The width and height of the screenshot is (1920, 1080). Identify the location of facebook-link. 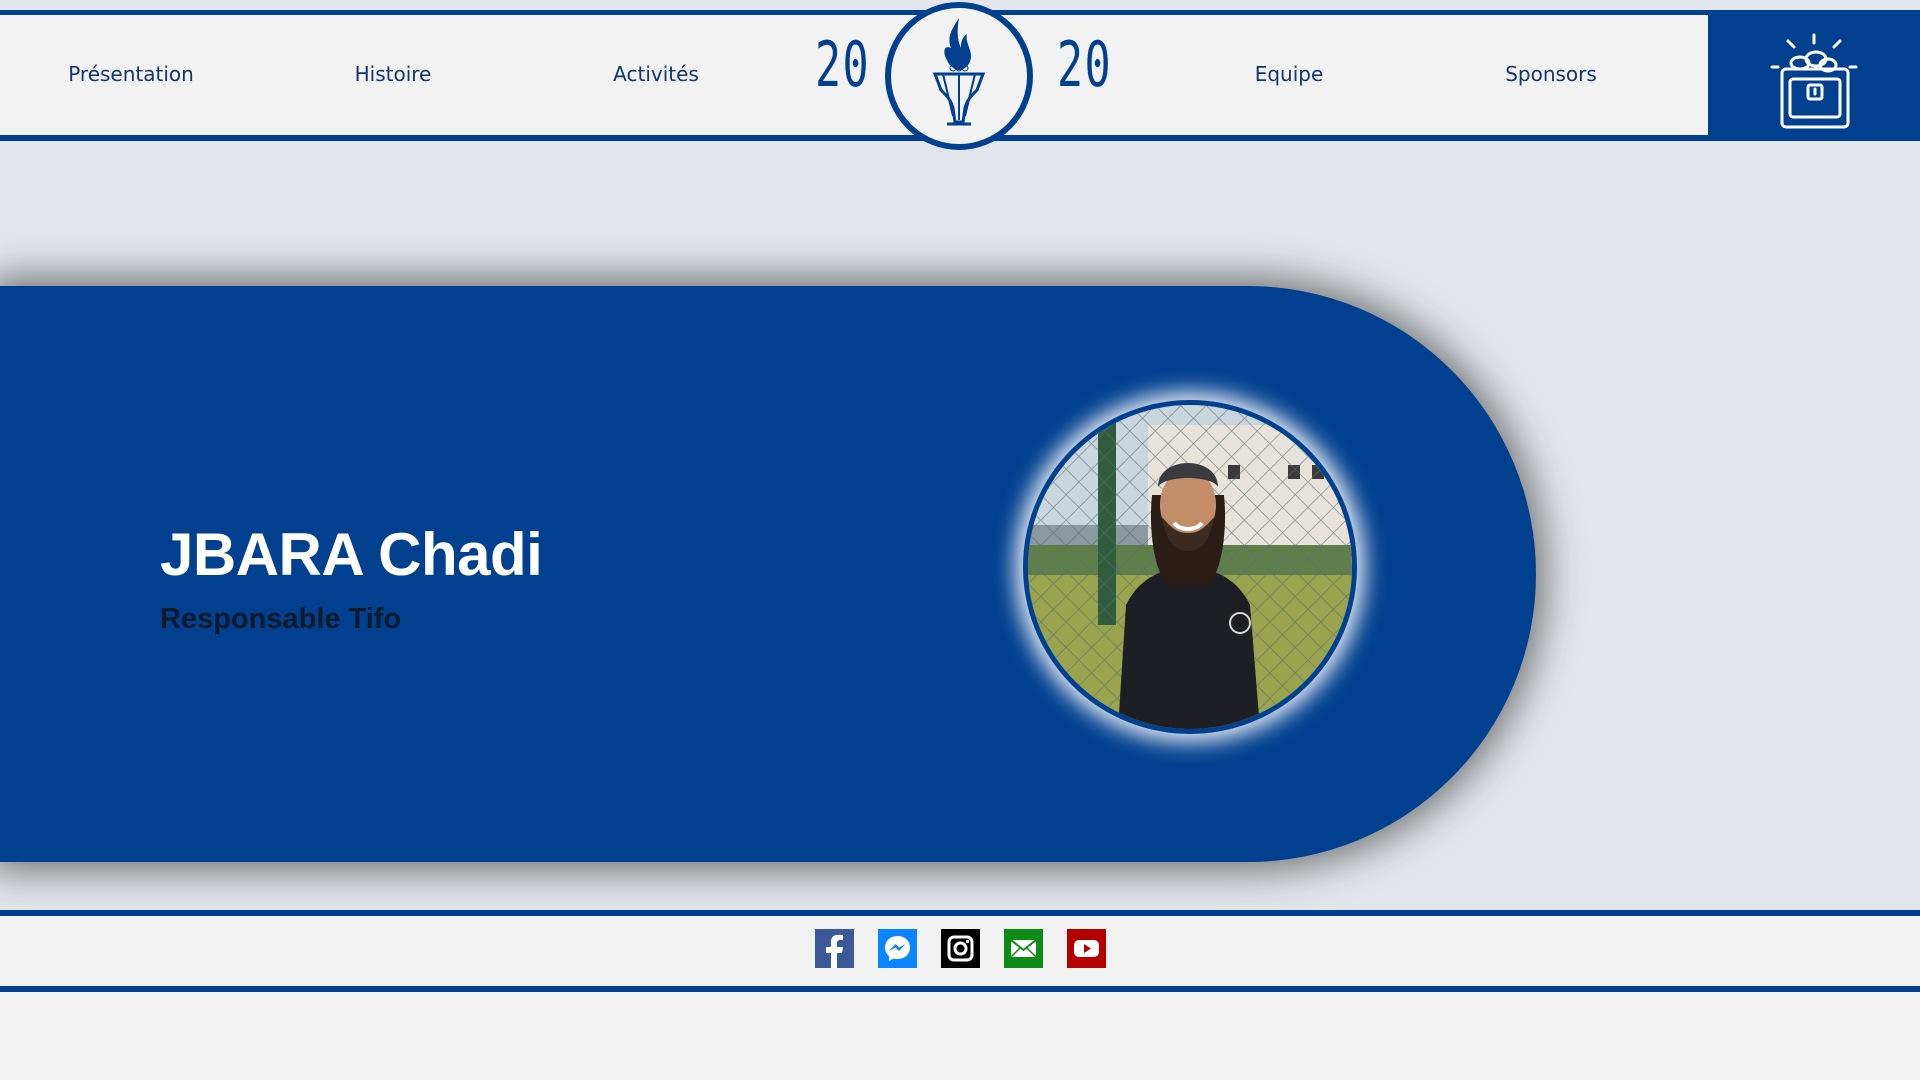
(834, 948).